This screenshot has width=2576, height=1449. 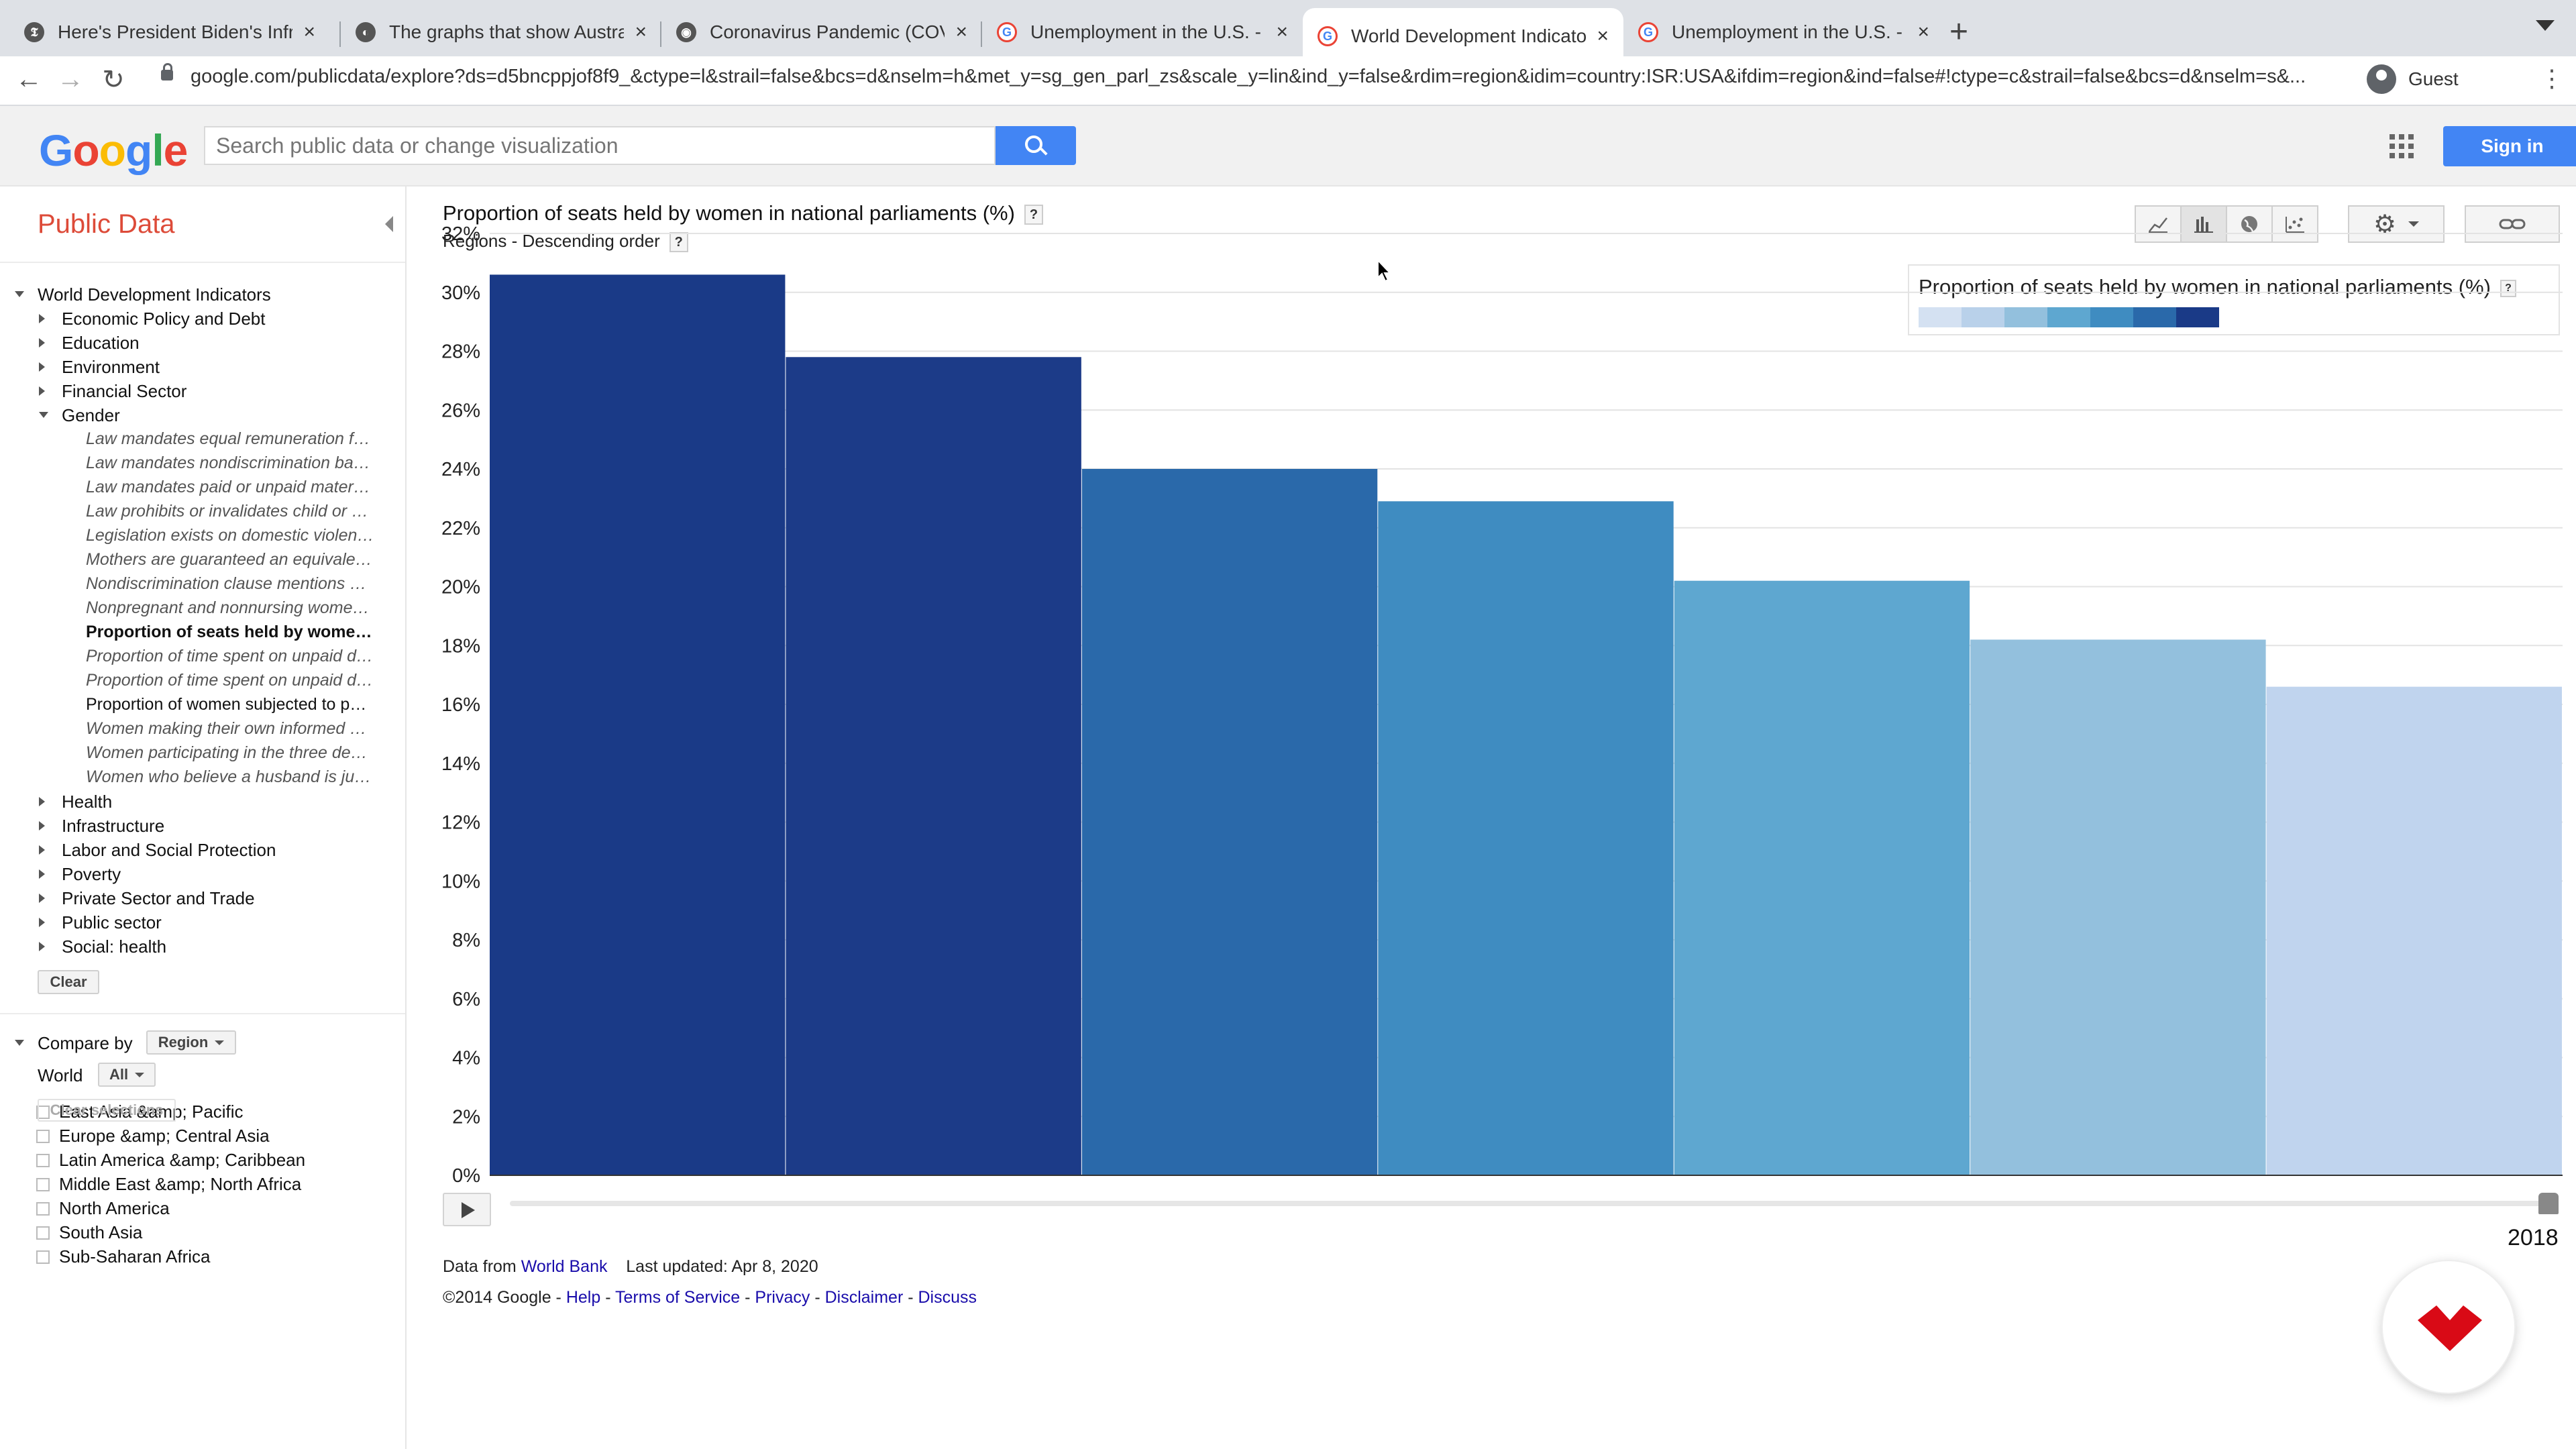 I want to click on selected-year: 2018, so click(x=2533, y=1237).